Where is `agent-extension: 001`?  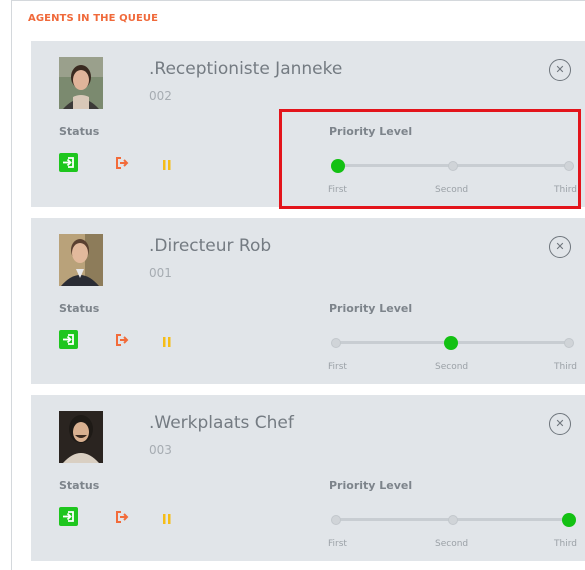
agent-extension: 001 is located at coordinates (160, 273).